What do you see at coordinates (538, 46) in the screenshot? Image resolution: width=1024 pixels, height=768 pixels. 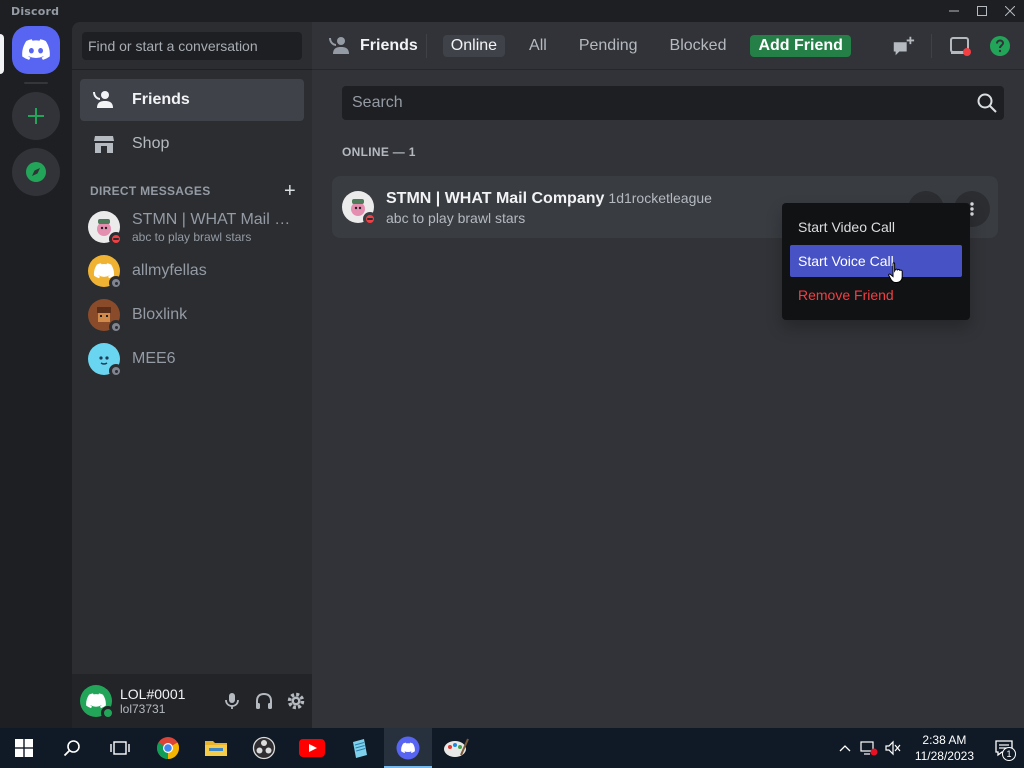 I see `tab-all: All` at bounding box center [538, 46].